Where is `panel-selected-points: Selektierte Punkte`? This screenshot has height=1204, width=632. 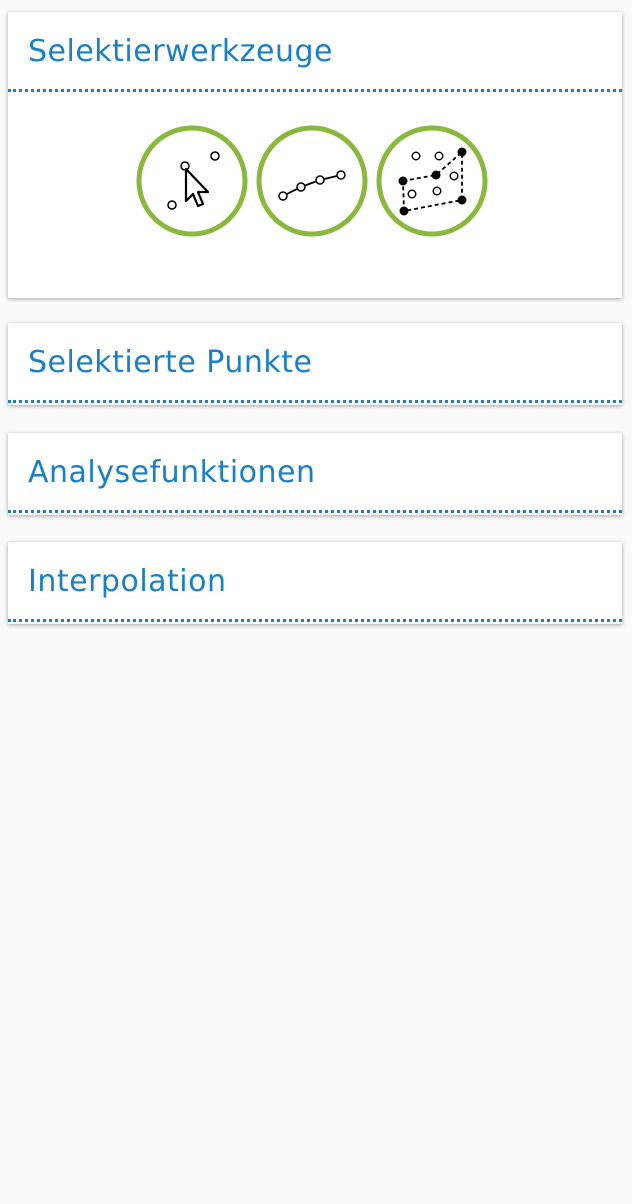 panel-selected-points: Selektierte Punkte is located at coordinates (315, 364).